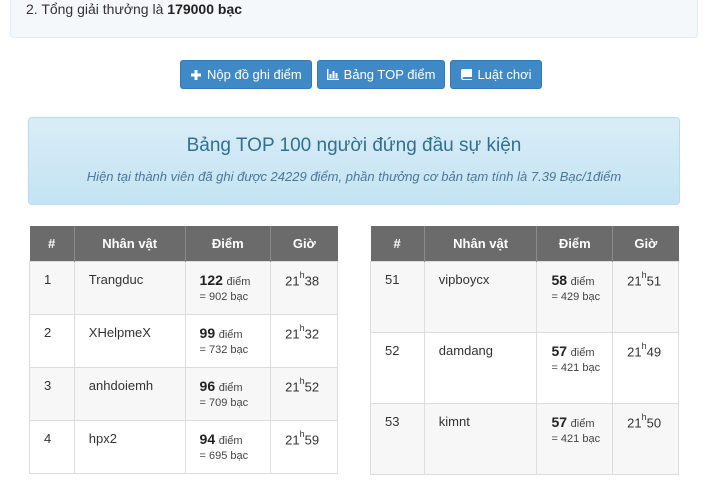 The image size is (712, 487). I want to click on table-row: 4 hpx2 94 điểm = 695 bạc 21h59, so click(183, 446).